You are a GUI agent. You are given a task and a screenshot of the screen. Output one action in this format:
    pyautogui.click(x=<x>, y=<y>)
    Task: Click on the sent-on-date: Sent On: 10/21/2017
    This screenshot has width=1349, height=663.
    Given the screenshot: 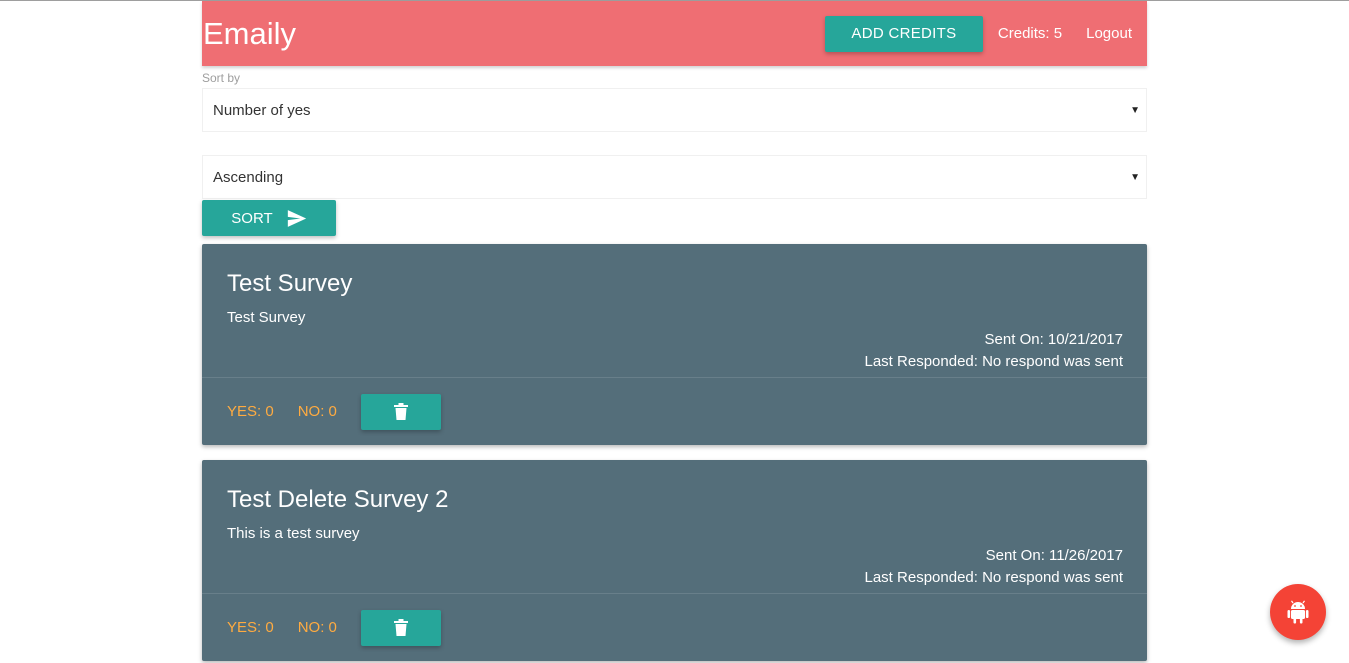 What is the action you would take?
    pyautogui.click(x=1053, y=339)
    